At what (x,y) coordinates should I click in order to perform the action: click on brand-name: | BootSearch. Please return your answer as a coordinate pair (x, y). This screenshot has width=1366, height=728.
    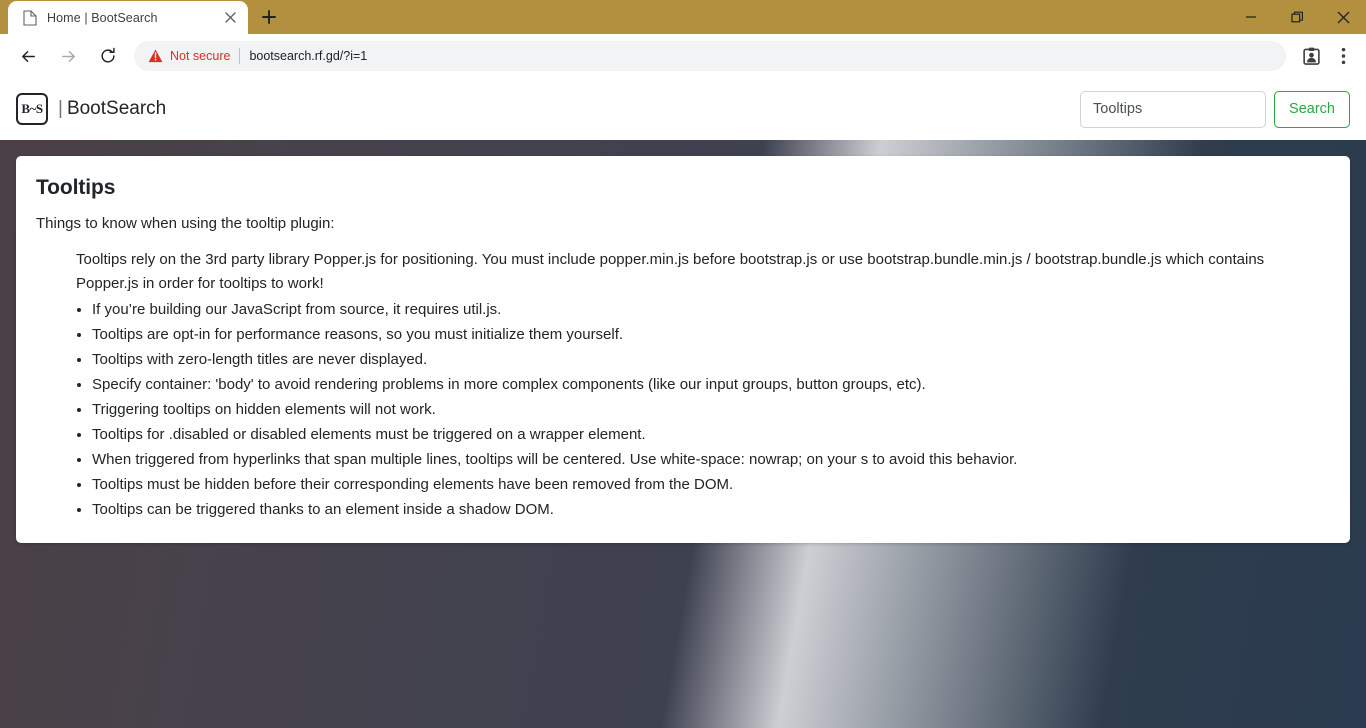
    Looking at the image, I should click on (112, 109).